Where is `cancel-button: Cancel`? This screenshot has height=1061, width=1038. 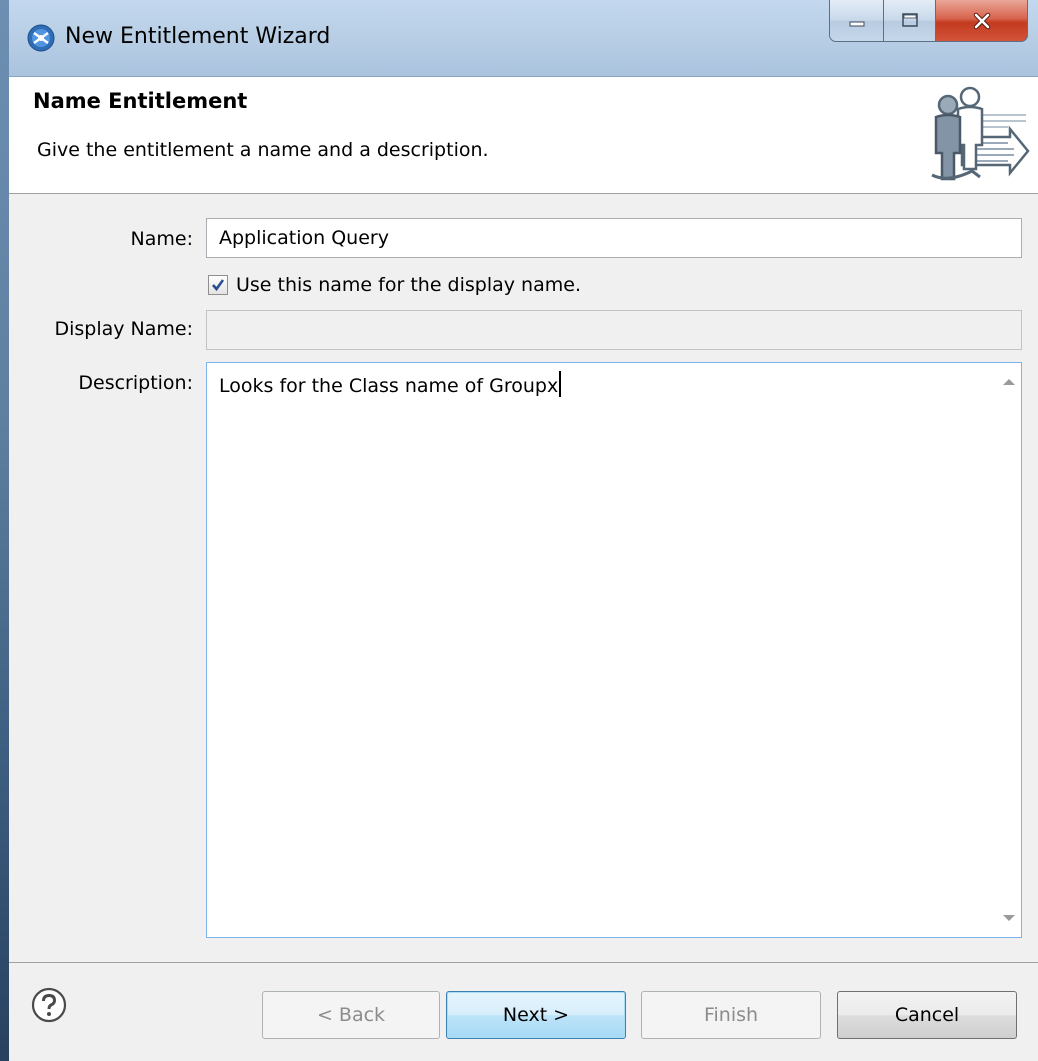
cancel-button: Cancel is located at coordinates (927, 1015).